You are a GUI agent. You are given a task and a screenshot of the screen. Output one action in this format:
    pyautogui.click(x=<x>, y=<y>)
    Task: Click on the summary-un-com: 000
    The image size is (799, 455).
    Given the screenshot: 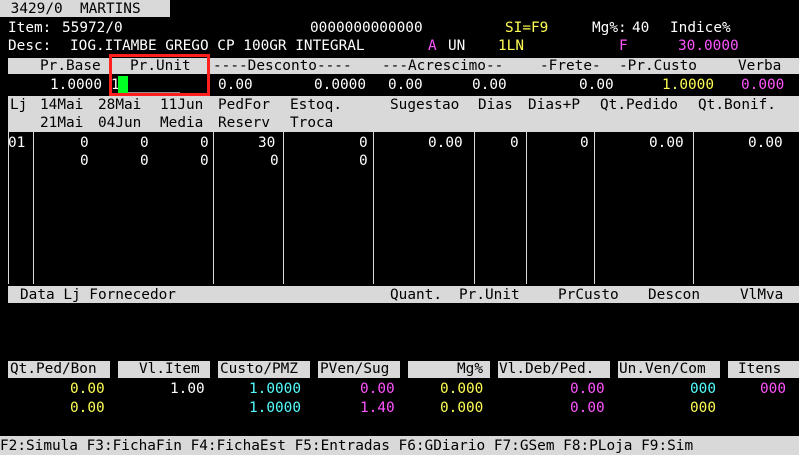 What is the action you would take?
    pyautogui.click(x=703, y=408)
    